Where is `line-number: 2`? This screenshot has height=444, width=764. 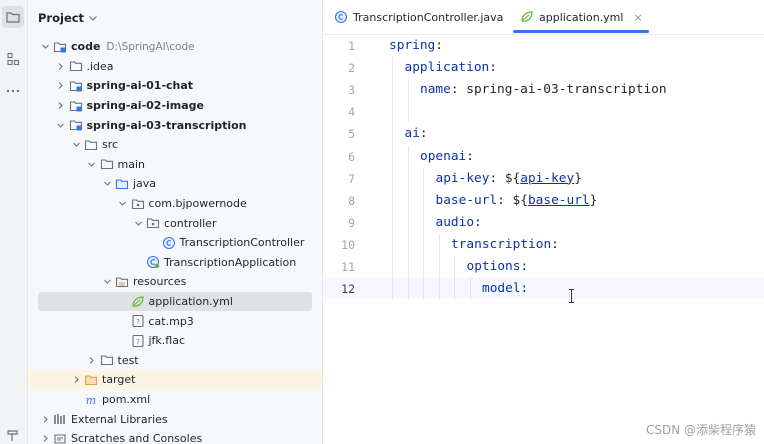 line-number: 2 is located at coordinates (351, 68).